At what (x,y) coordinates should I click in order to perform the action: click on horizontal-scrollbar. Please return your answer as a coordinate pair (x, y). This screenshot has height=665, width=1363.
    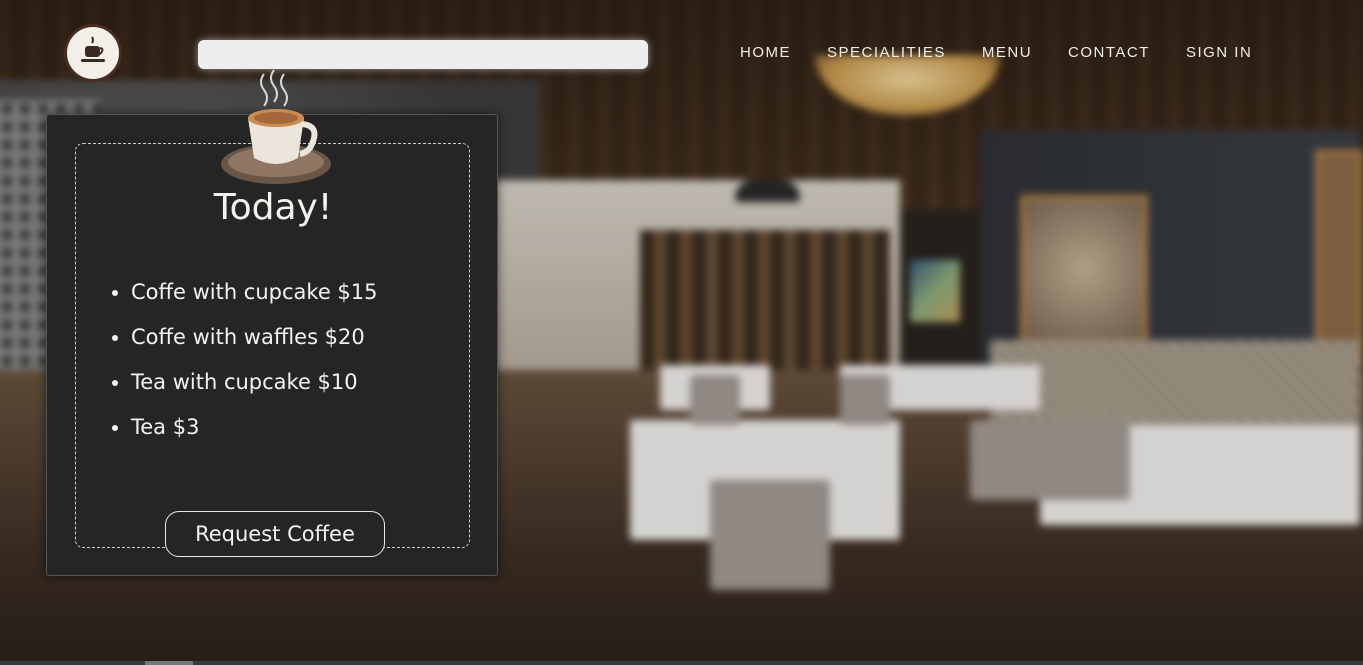
    Looking at the image, I should click on (681, 663).